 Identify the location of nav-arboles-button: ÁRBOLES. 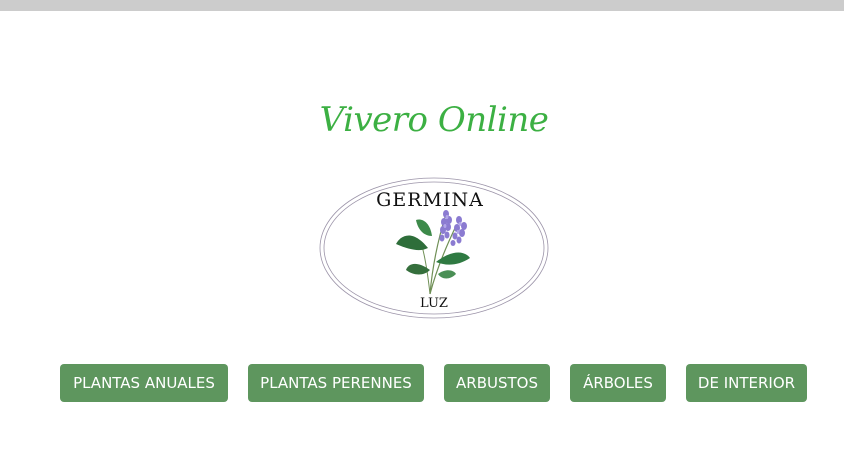
(618, 383).